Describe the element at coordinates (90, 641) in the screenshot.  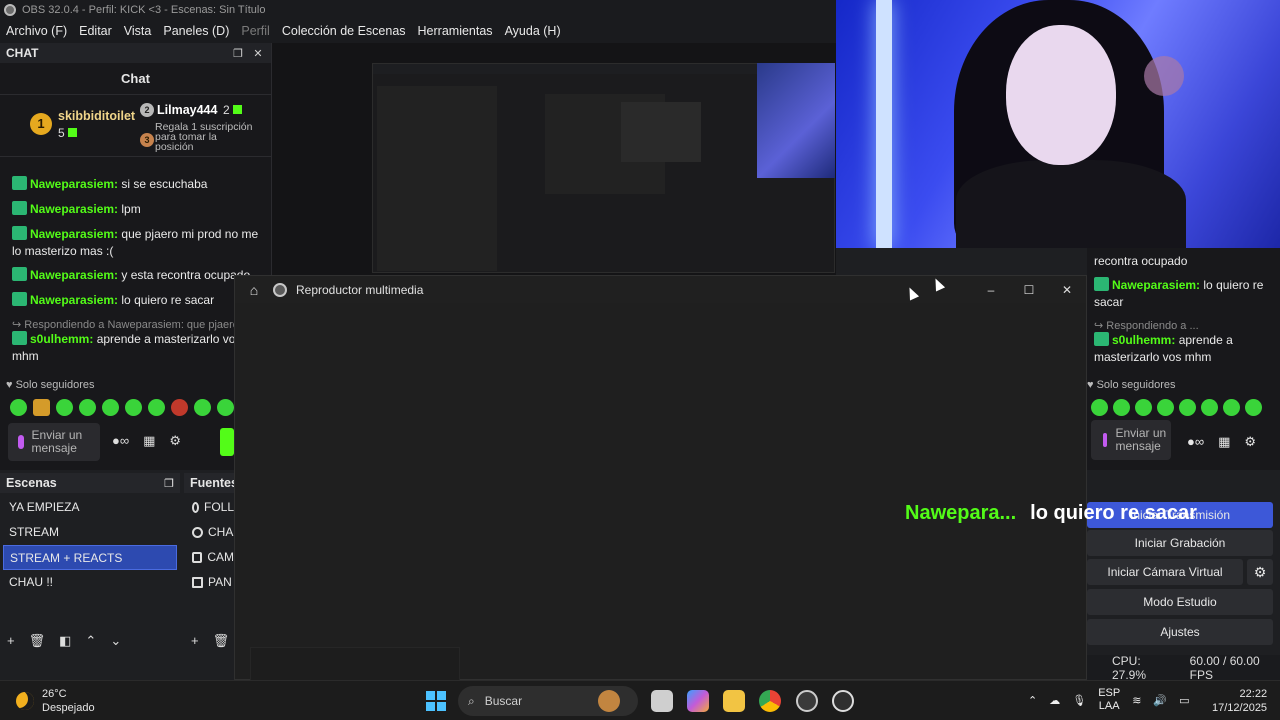
I see `move-up-icon: ⌃` at that location.